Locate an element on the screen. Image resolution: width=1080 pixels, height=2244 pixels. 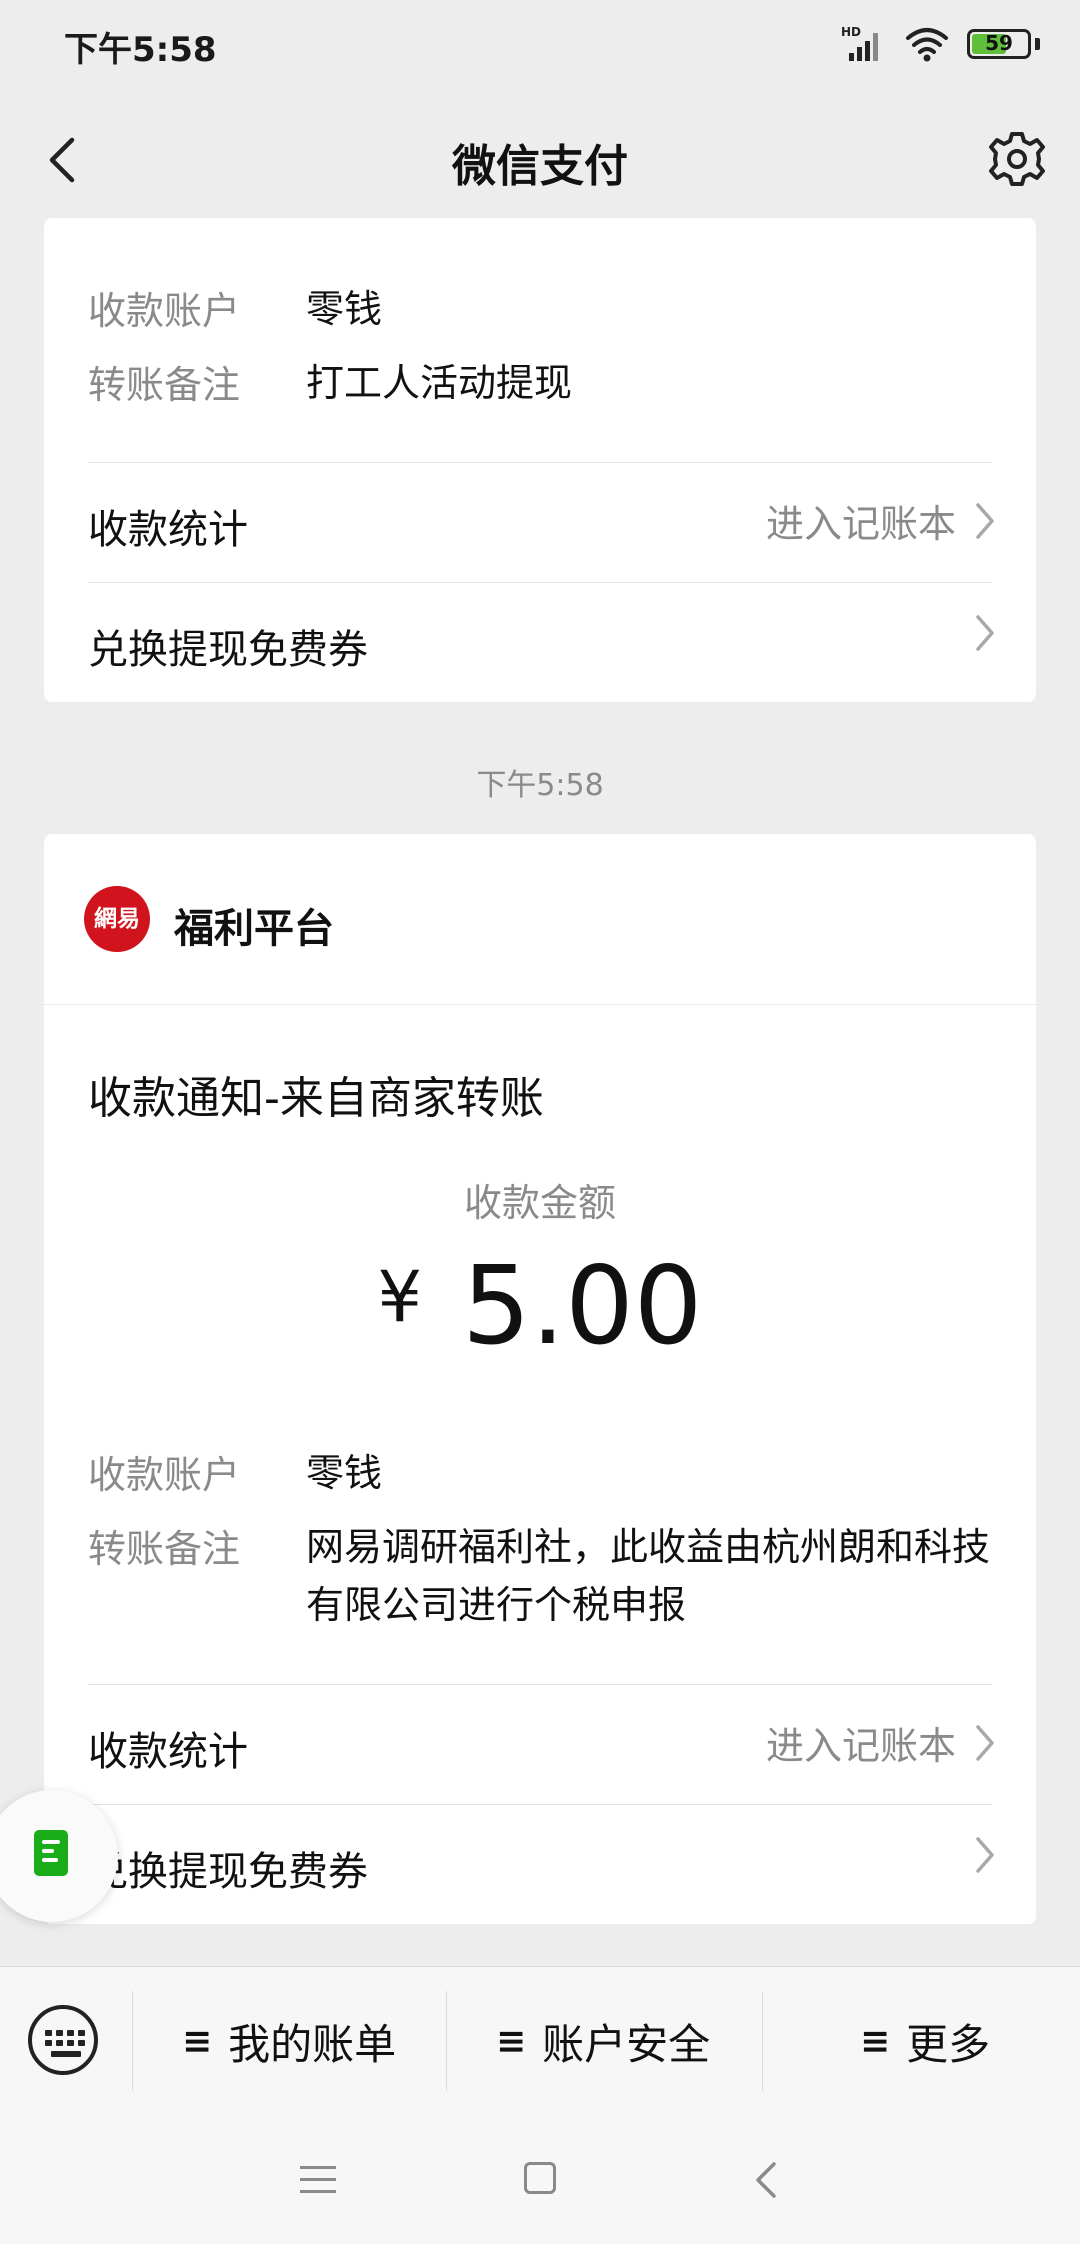
back-nav-icon is located at coordinates (766, 2180).